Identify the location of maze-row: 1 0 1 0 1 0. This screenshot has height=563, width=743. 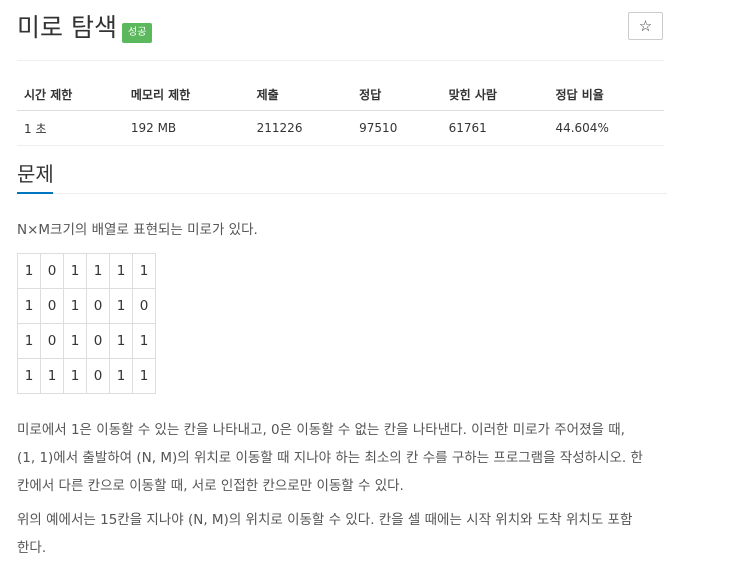
(86, 306).